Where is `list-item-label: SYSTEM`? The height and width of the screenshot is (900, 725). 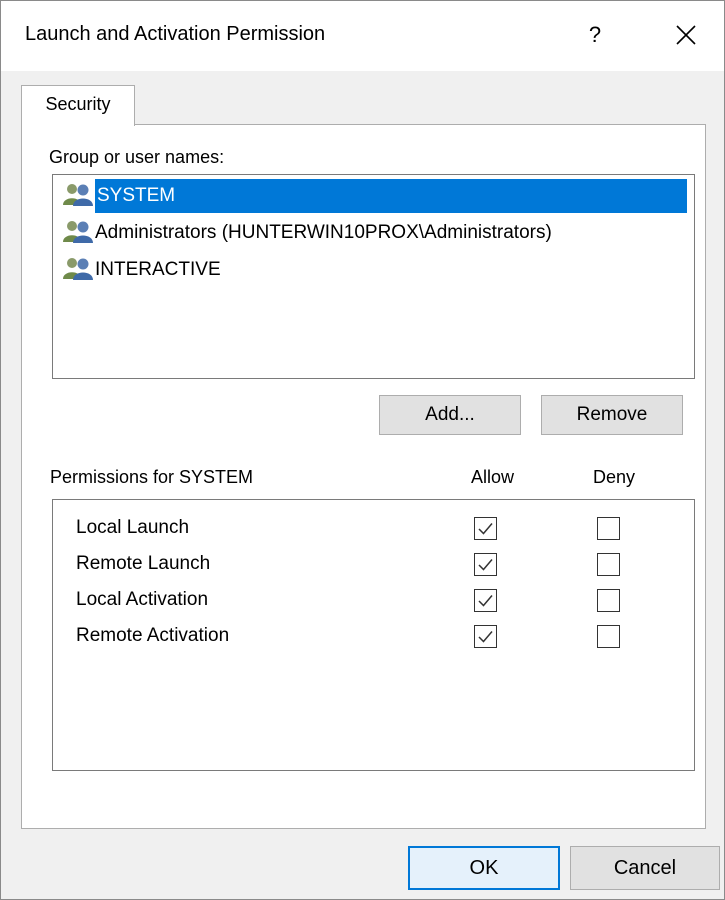
list-item-label: SYSTEM is located at coordinates (391, 196).